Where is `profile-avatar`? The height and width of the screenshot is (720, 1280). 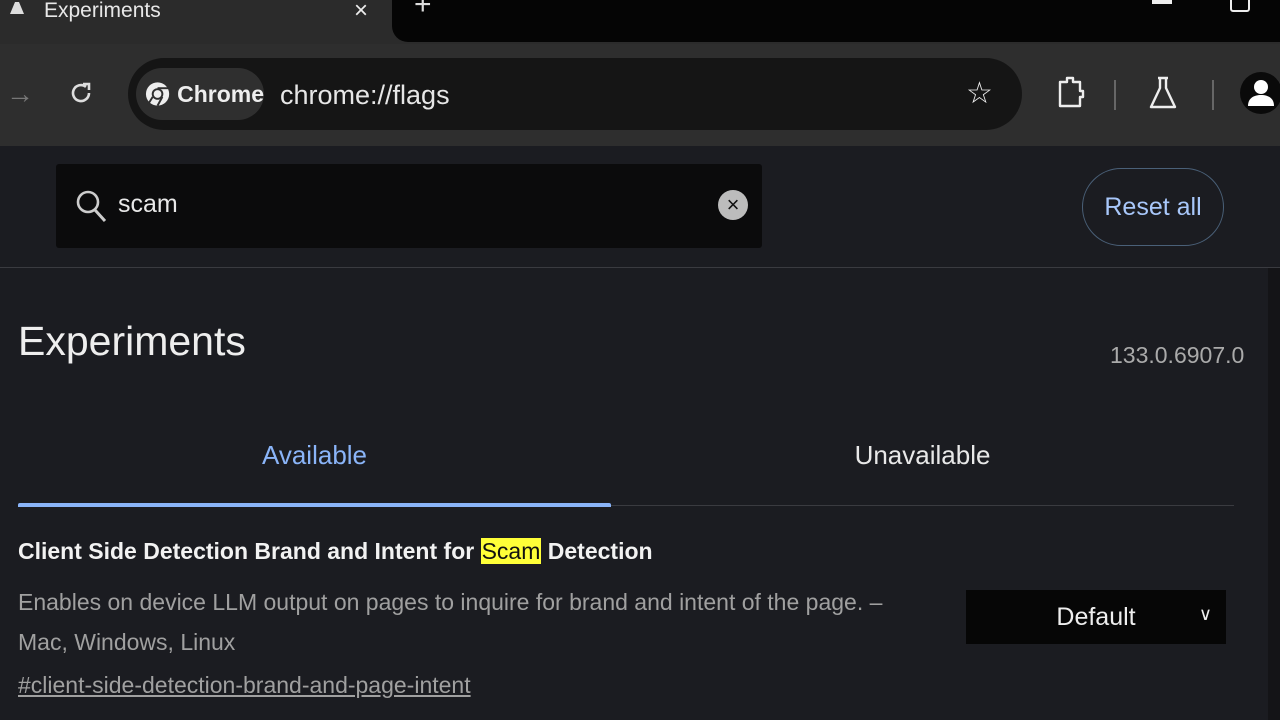
profile-avatar is located at coordinates (1260, 93).